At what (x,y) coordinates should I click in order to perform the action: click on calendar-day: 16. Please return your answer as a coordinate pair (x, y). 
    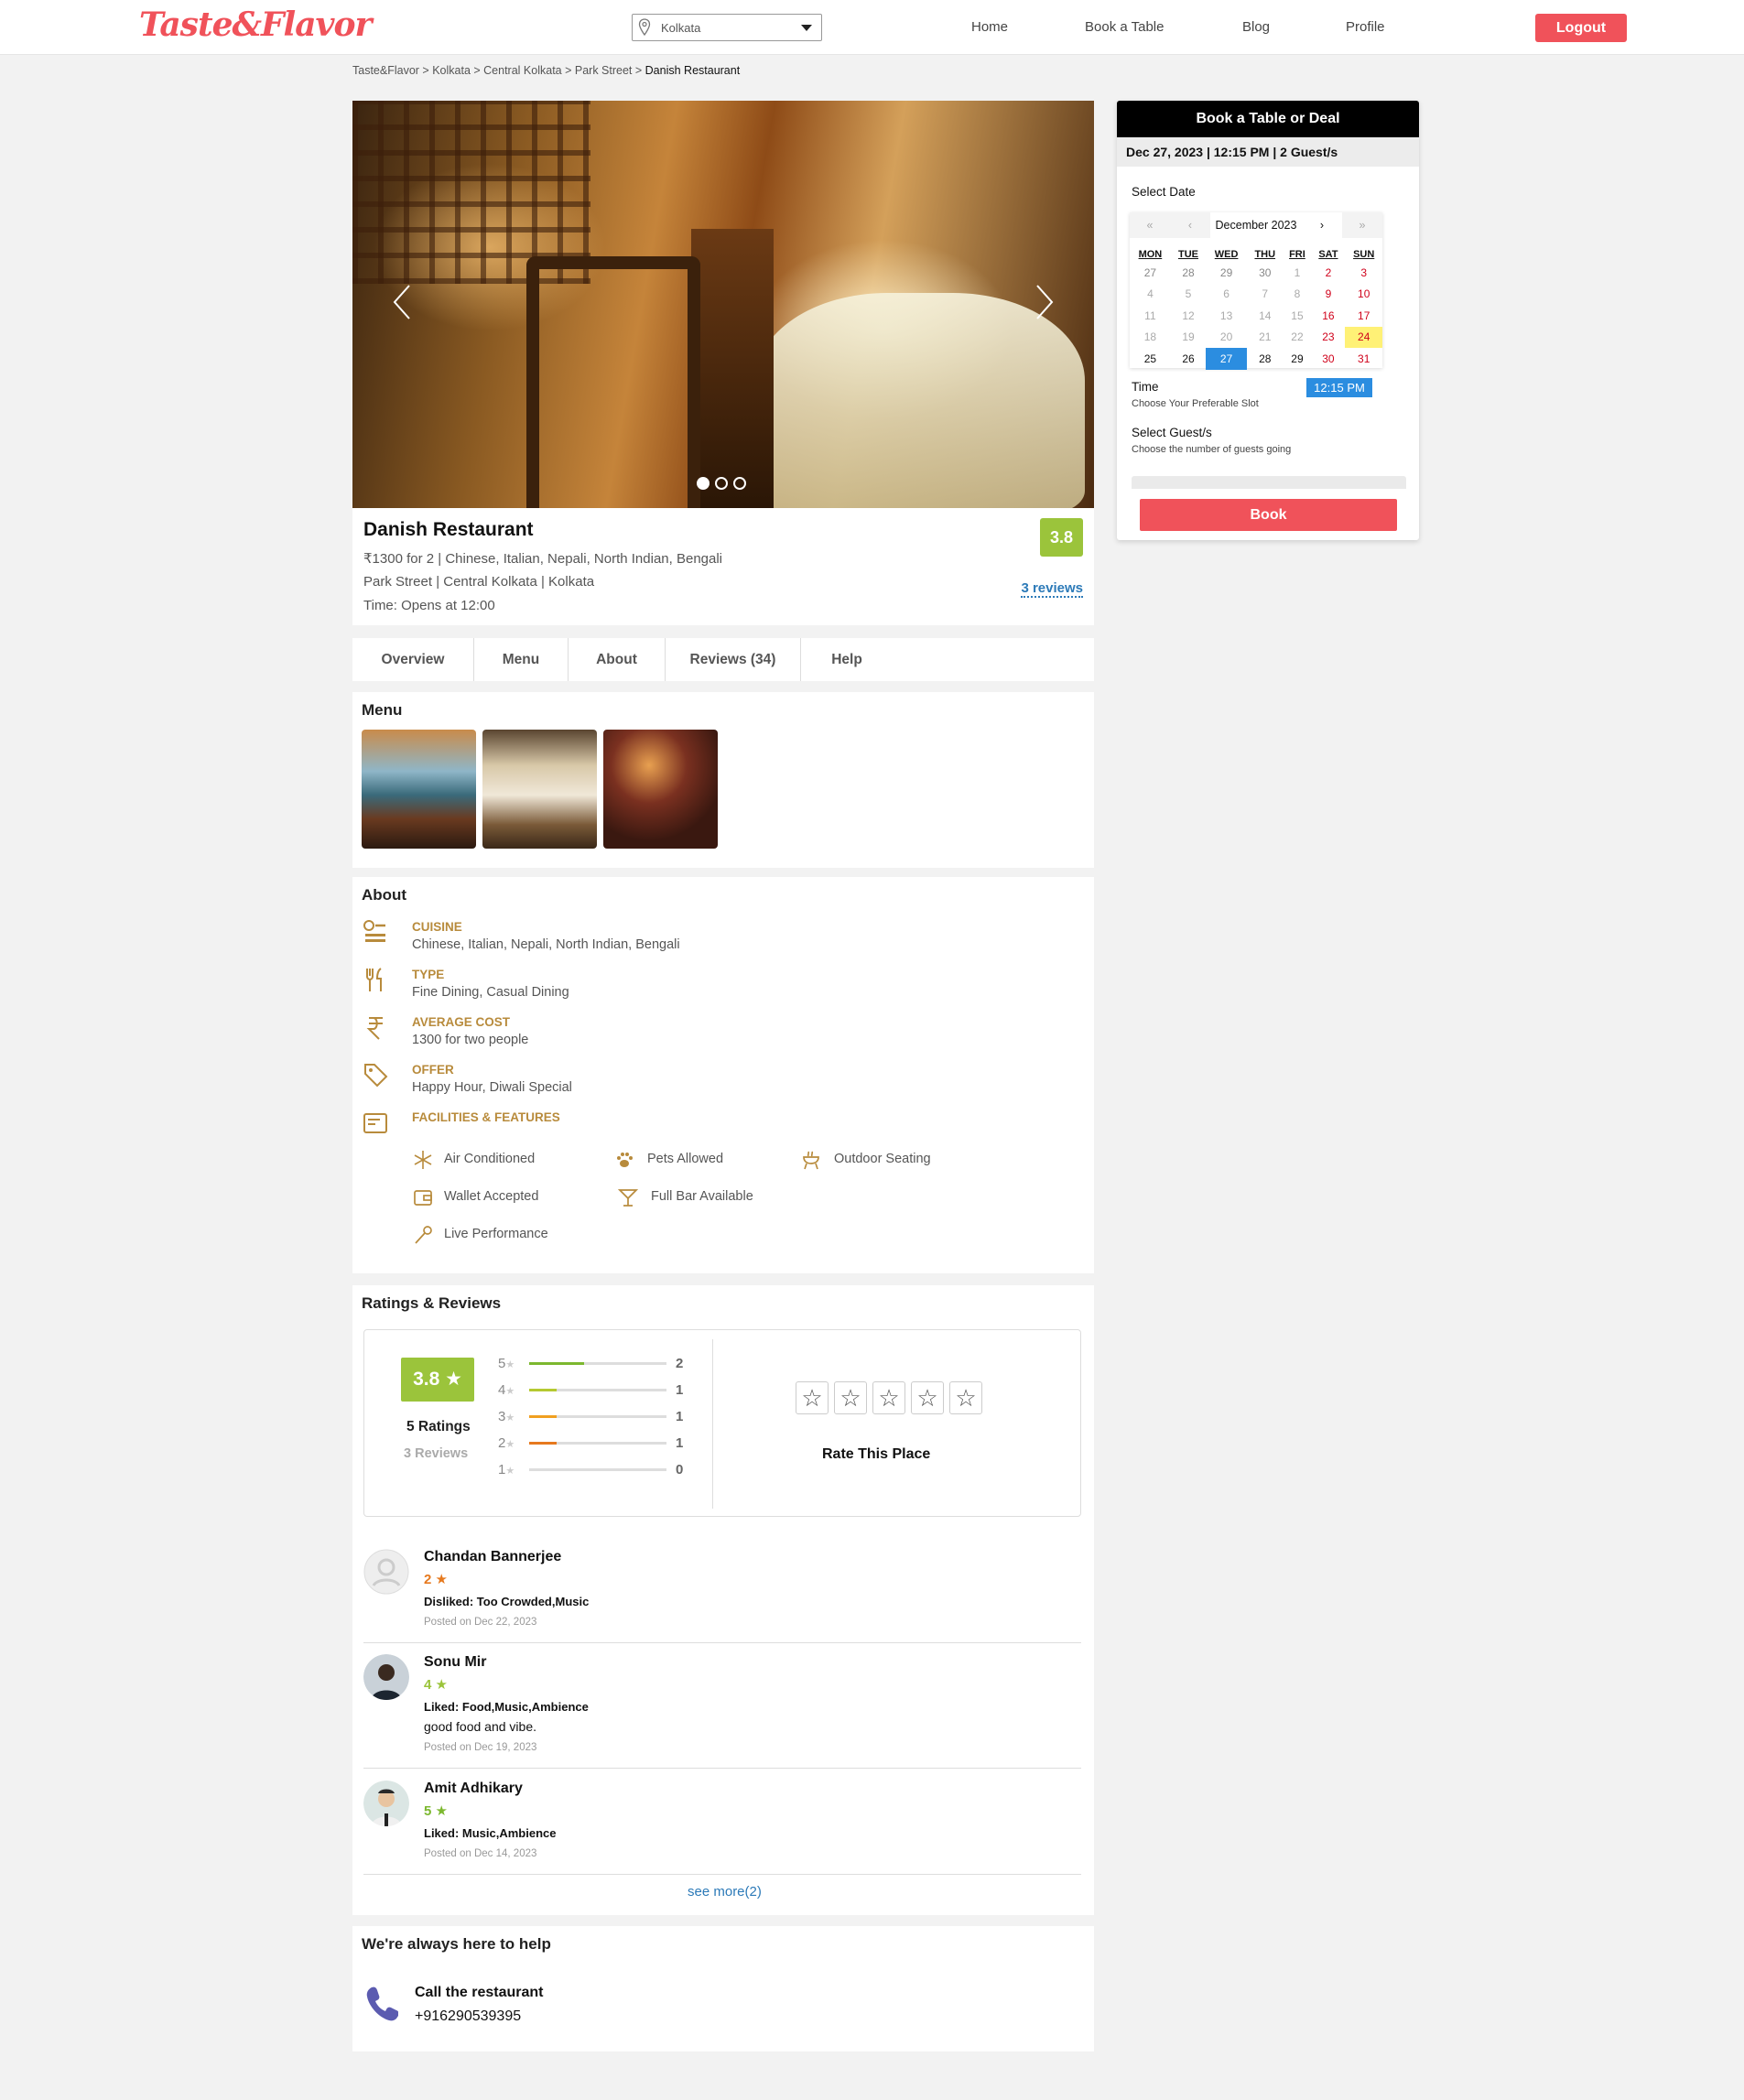
    Looking at the image, I should click on (1328, 316).